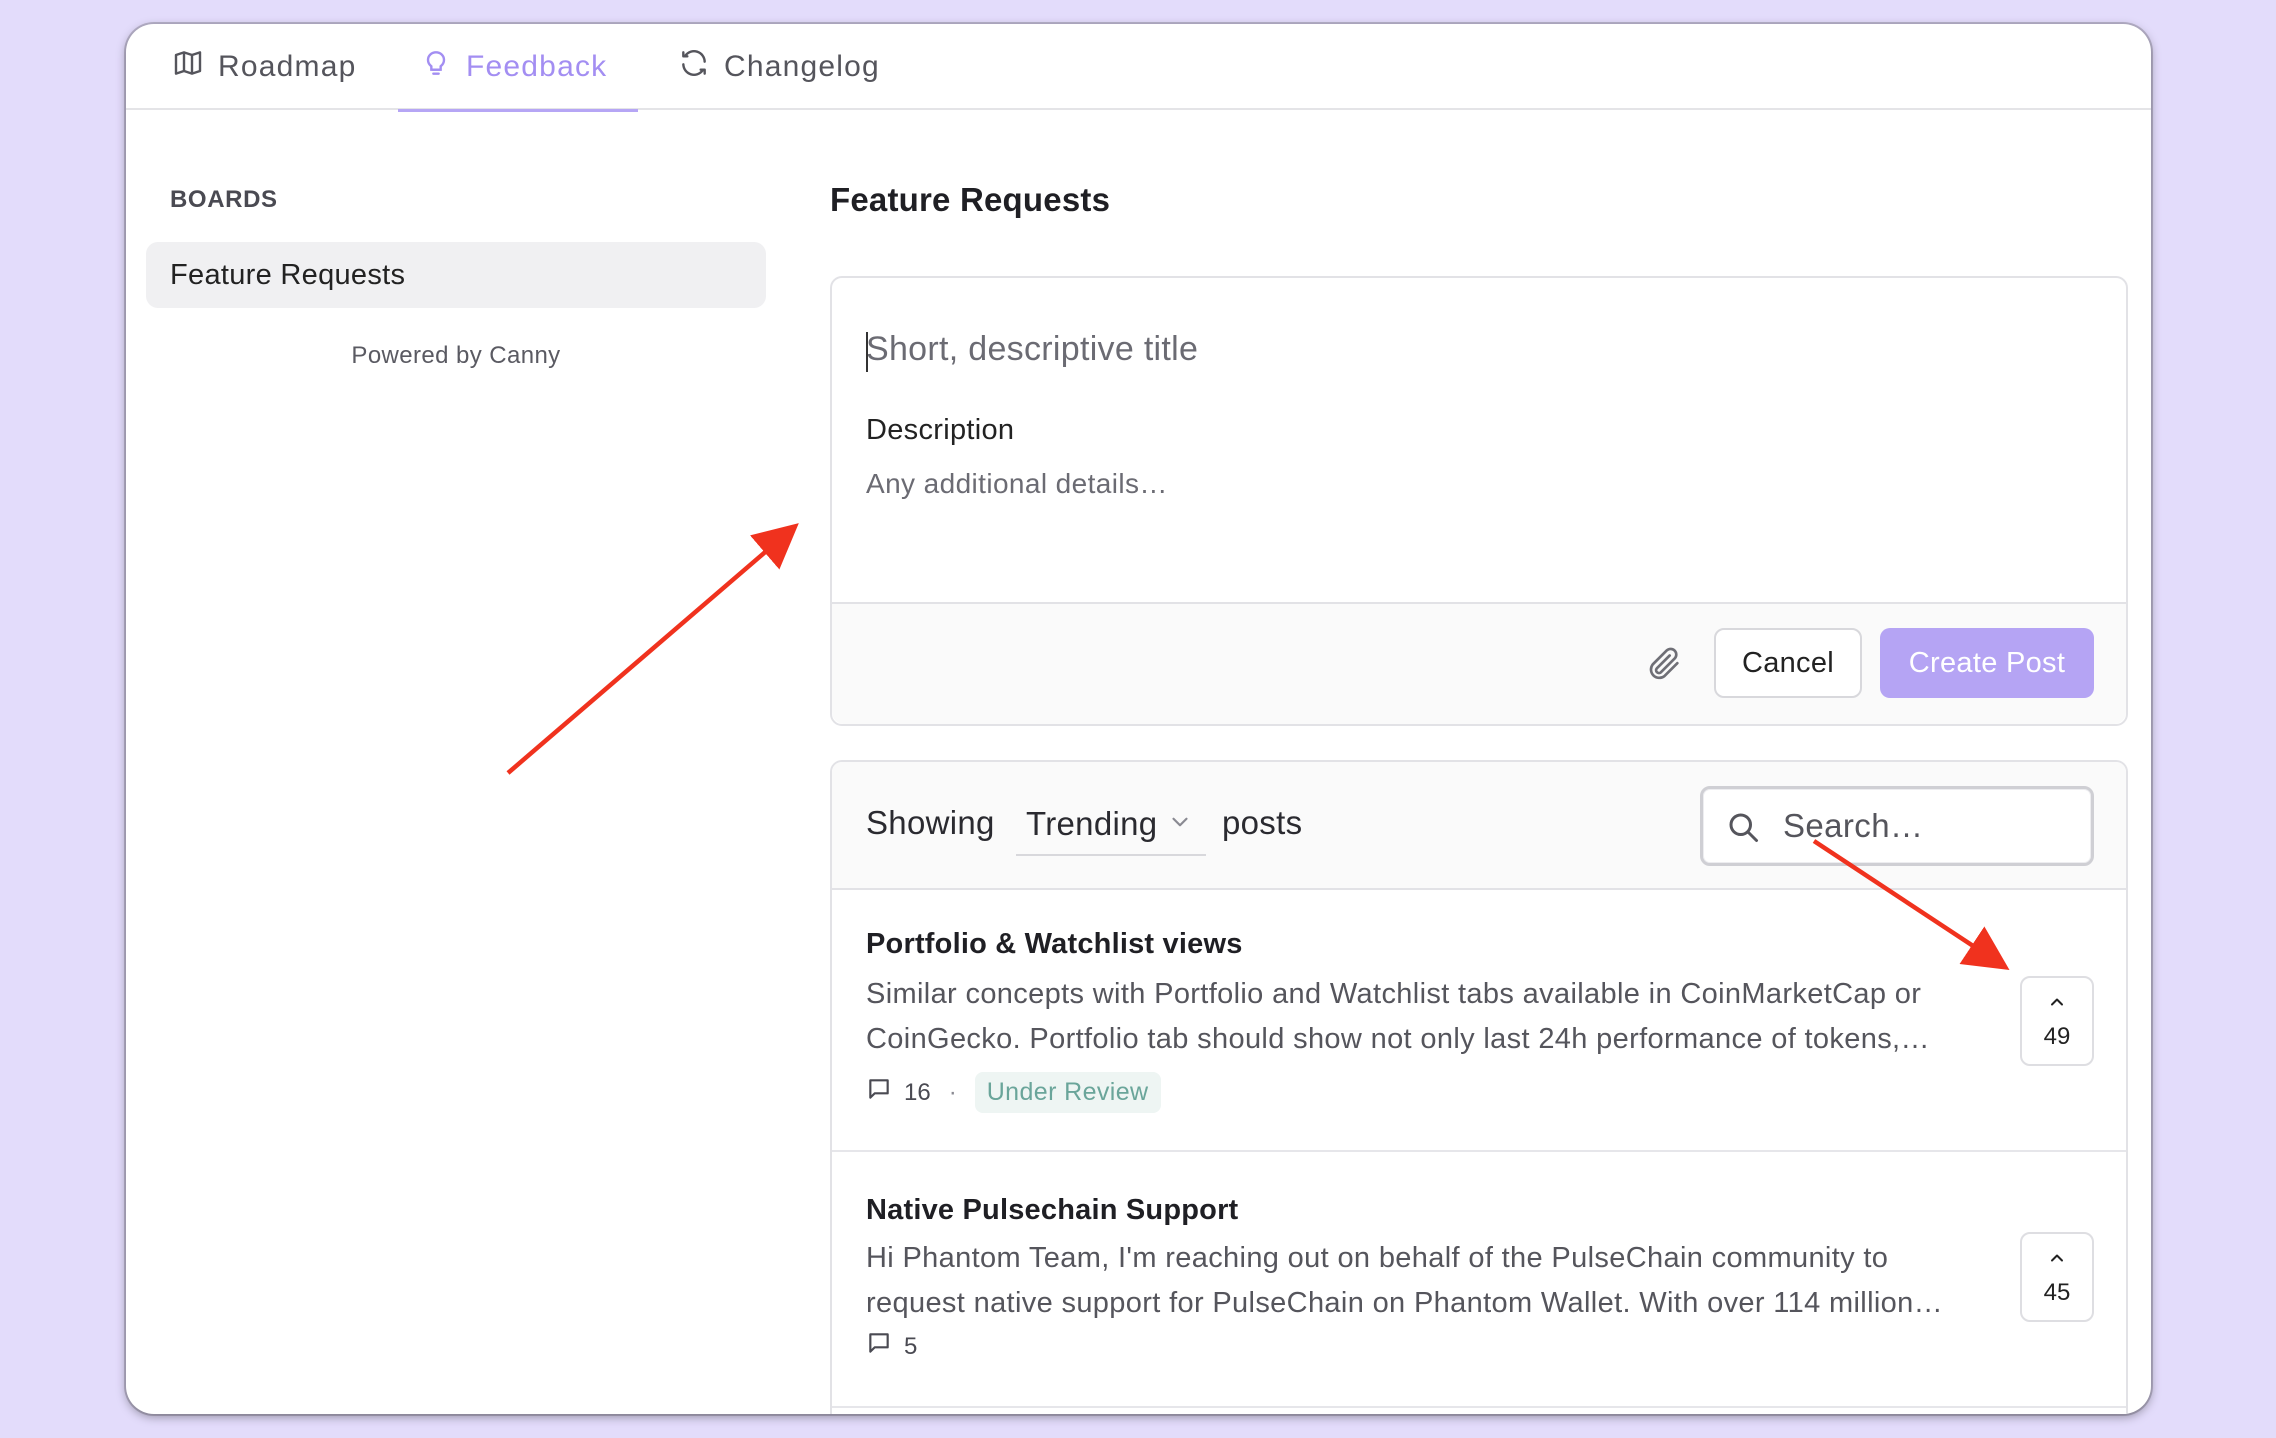  I want to click on form-footer: Cancel Create Post, so click(1479, 663).